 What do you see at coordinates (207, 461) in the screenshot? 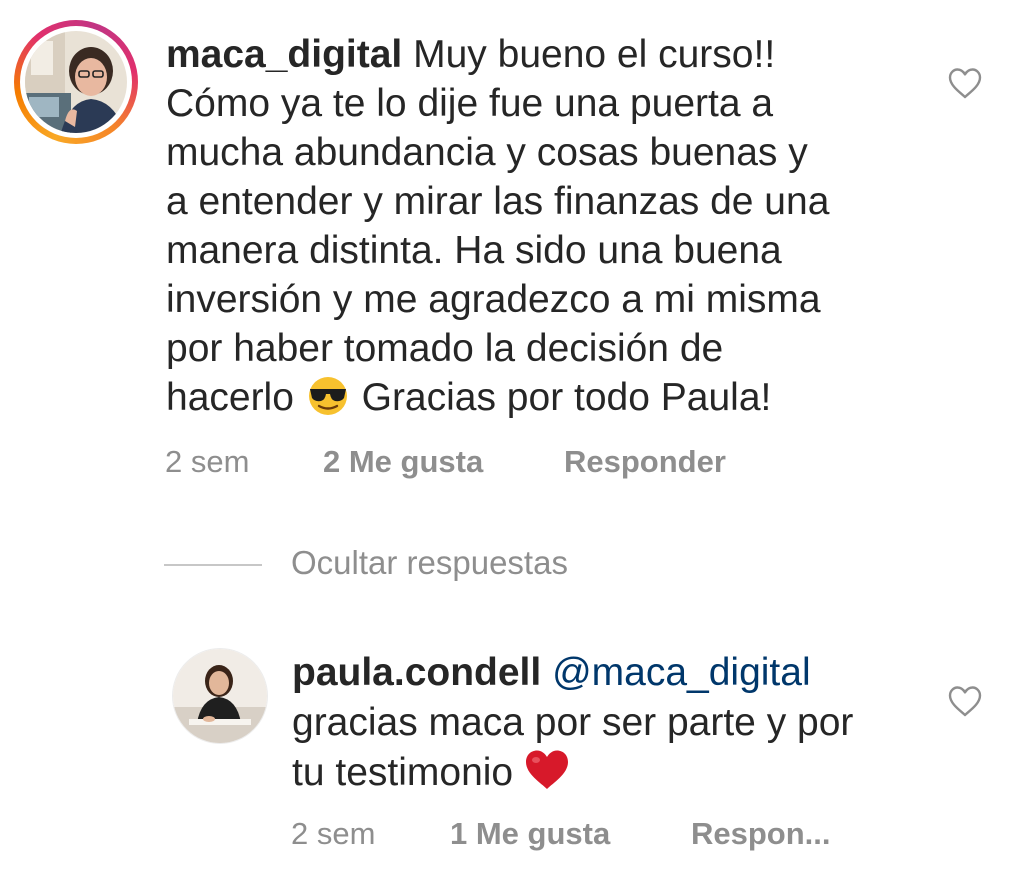
I see `comment-time: 2 sem` at bounding box center [207, 461].